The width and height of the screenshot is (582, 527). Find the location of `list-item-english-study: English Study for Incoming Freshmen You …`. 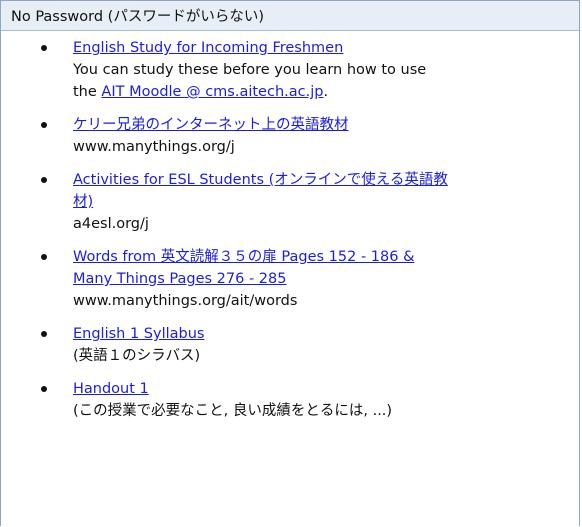

list-item-english-study: English Study for Incoming Freshmen You … is located at coordinates (291, 70).